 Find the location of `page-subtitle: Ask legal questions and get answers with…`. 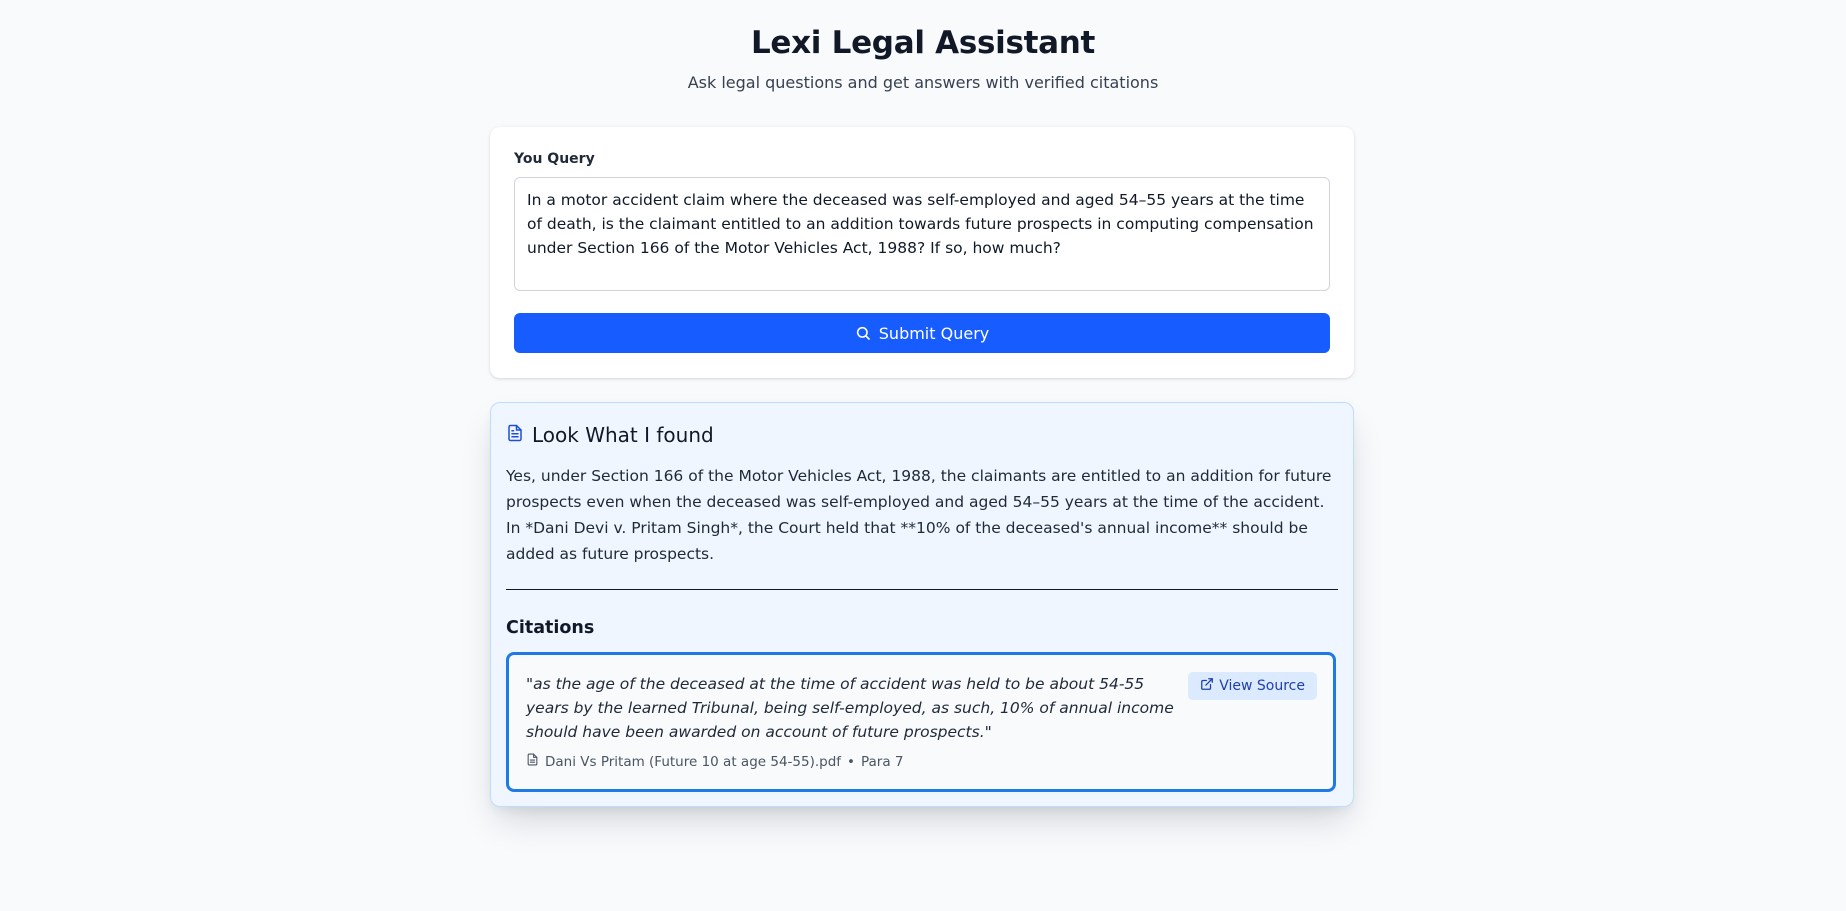

page-subtitle: Ask legal questions and get answers with… is located at coordinates (923, 82).